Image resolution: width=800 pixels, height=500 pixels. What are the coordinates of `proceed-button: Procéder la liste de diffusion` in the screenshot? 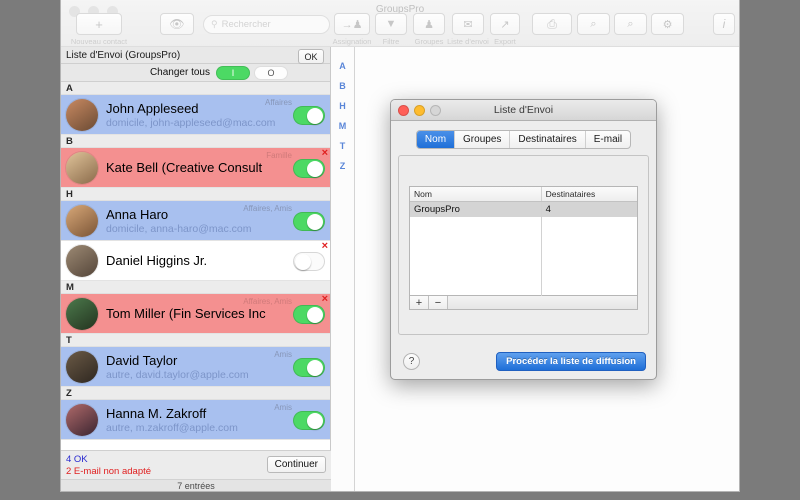 It's located at (571, 361).